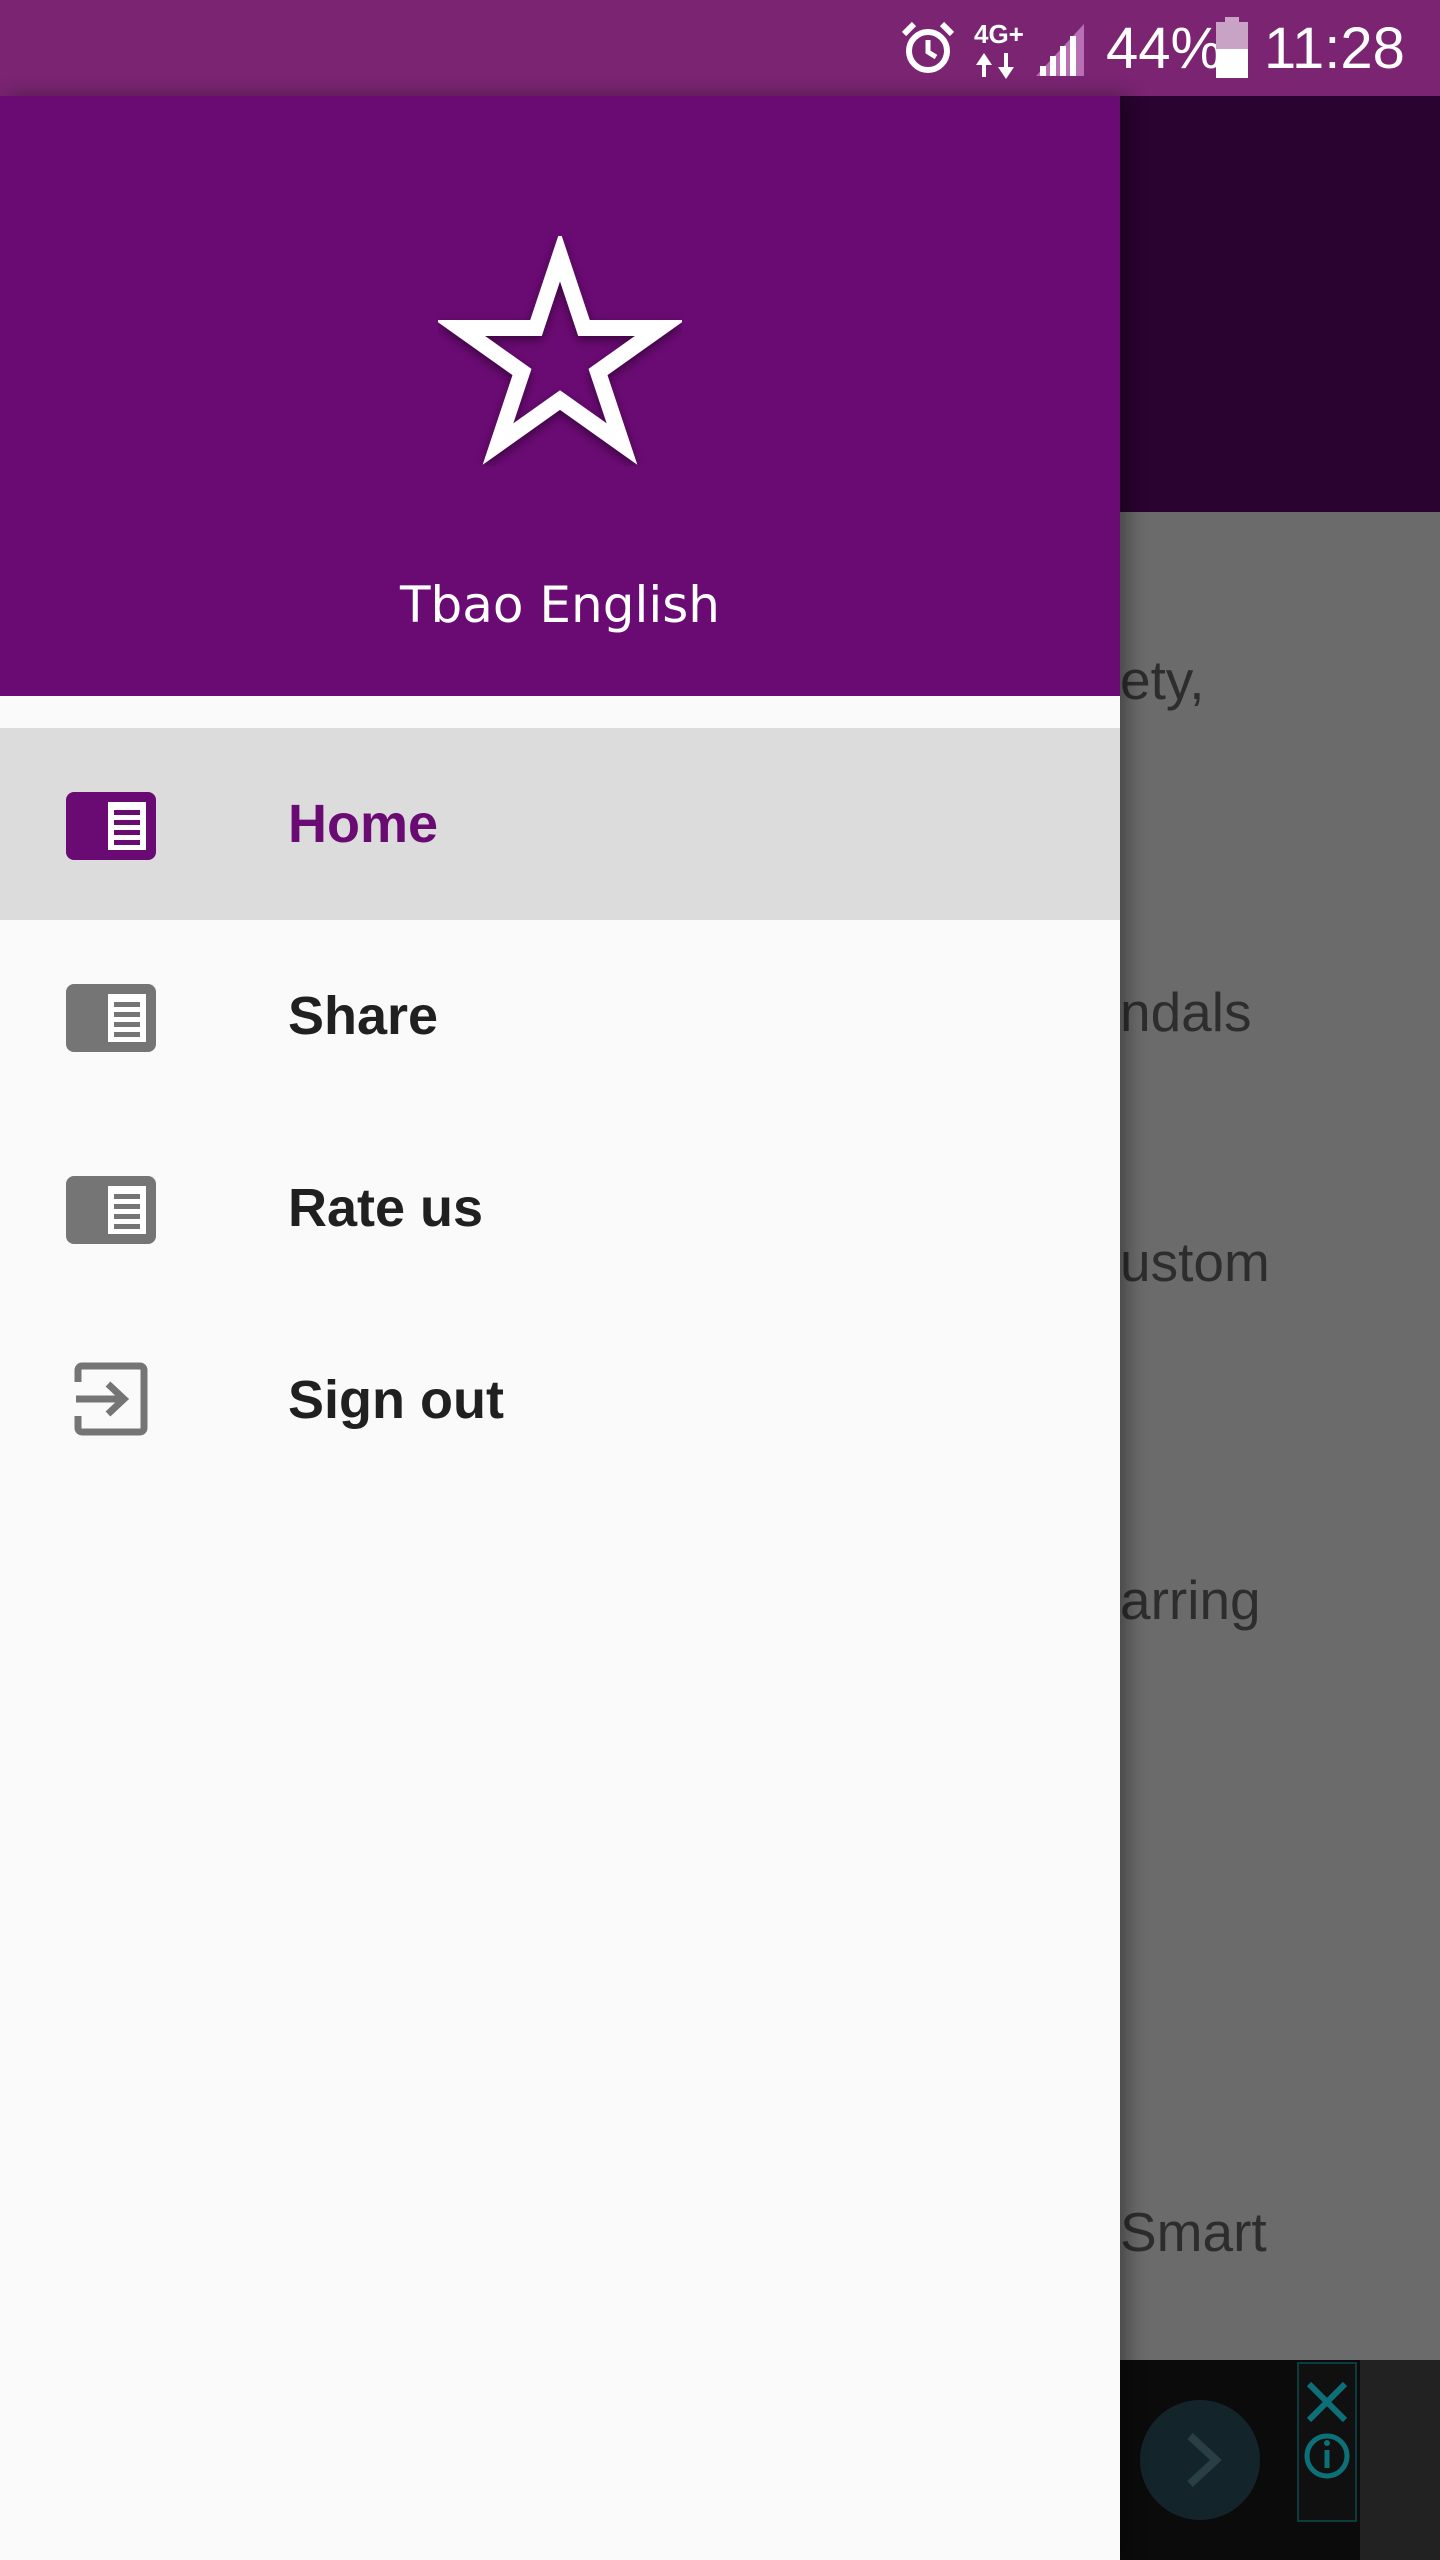  Describe the element at coordinates (396, 1400) in the screenshot. I see `nav-item-label: Sign out` at that location.